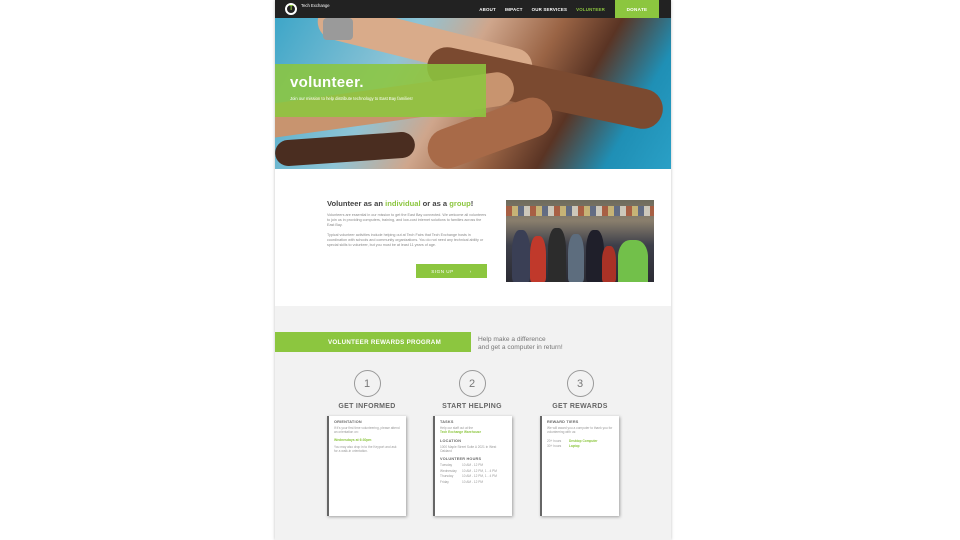  I want to click on step-number-circle: 3, so click(580, 383).